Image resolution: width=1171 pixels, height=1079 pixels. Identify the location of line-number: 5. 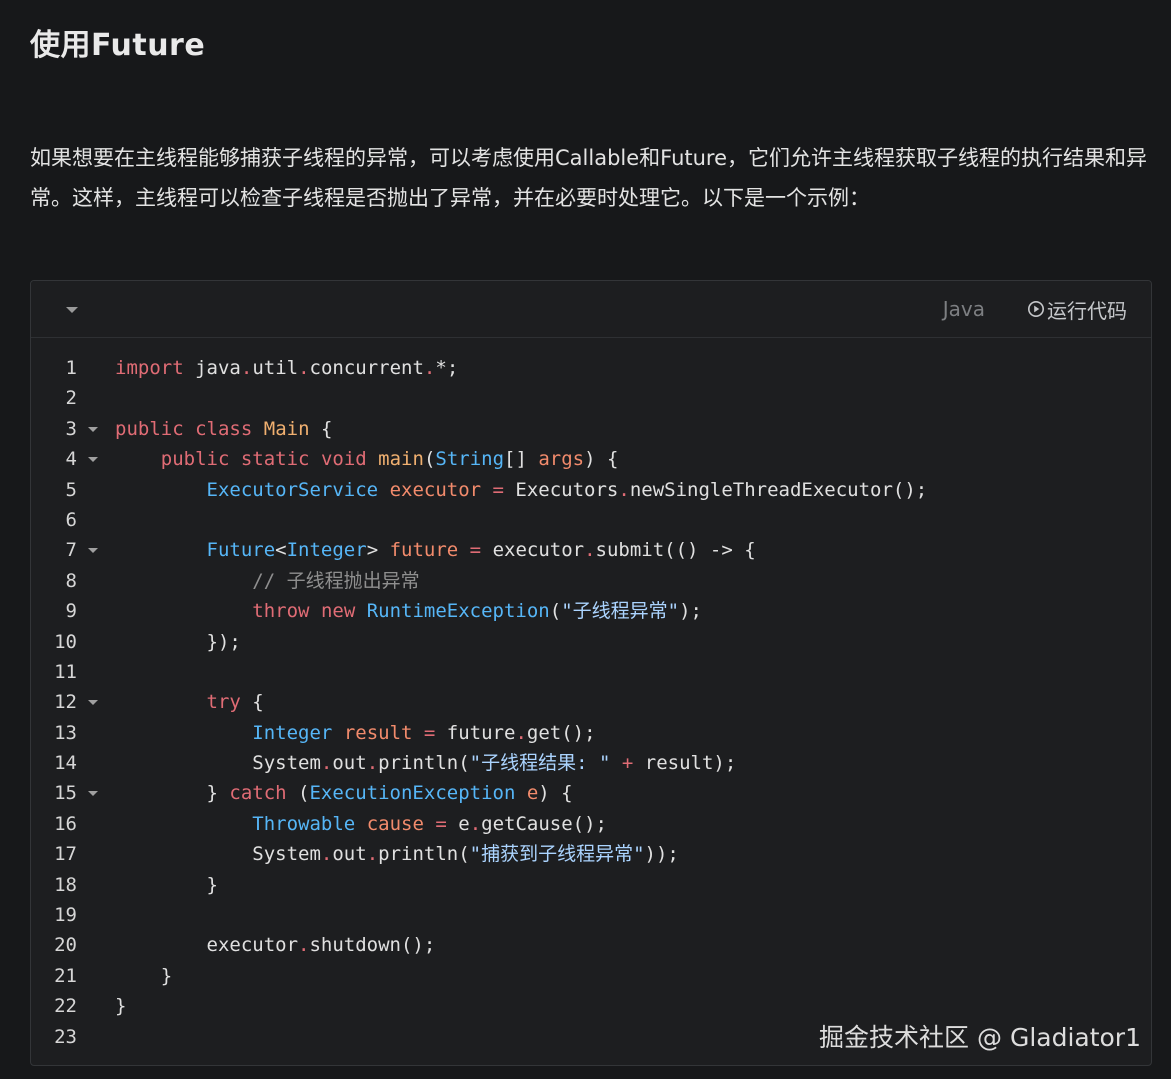
(71, 489).